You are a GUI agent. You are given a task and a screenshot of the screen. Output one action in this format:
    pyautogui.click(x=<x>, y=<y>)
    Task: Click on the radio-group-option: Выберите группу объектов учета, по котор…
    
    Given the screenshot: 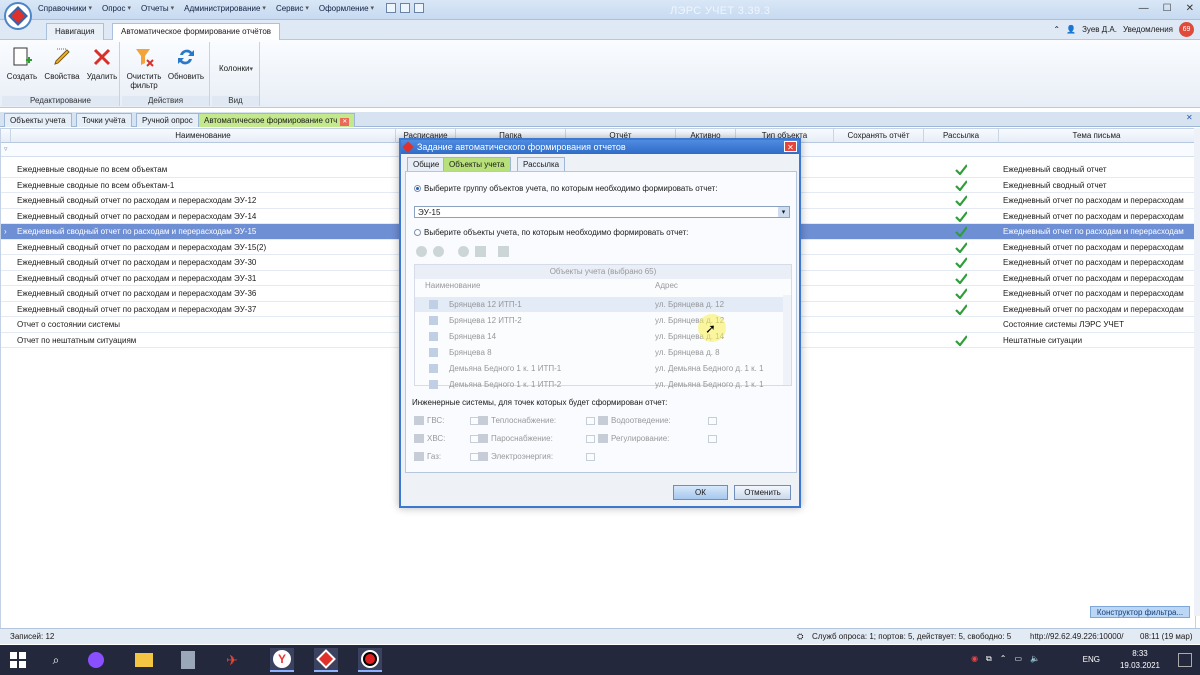 What is the action you would take?
    pyautogui.click(x=565, y=188)
    